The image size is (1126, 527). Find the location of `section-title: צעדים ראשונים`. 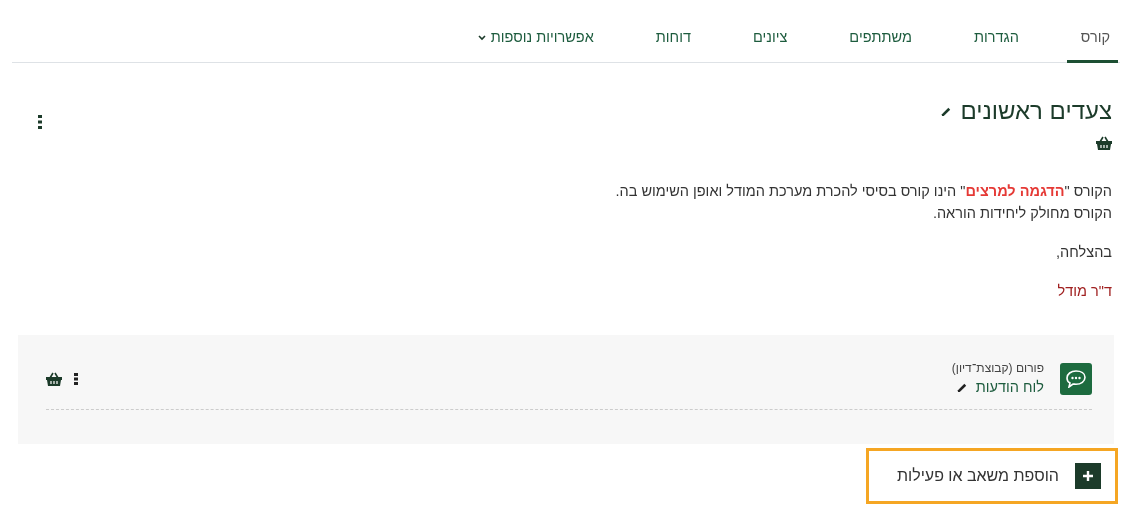

section-title: צעדים ראשונים is located at coordinates (1036, 111).